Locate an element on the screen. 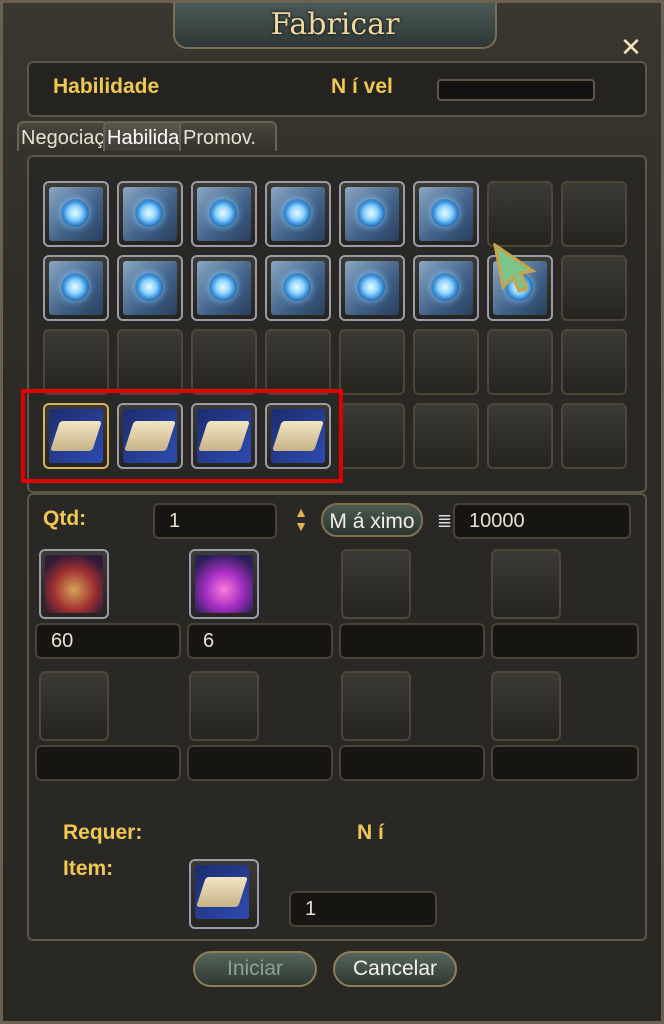  header-panel: Habilidade N í vel is located at coordinates (337, 89).